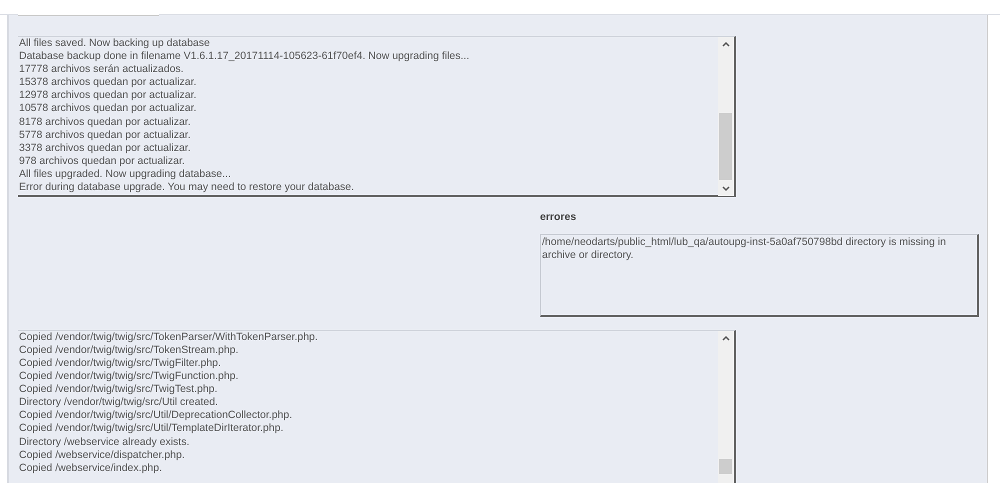  Describe the element at coordinates (107, 95) in the screenshot. I see `log-line: 12978 archivos quedan por actualizar.` at that location.